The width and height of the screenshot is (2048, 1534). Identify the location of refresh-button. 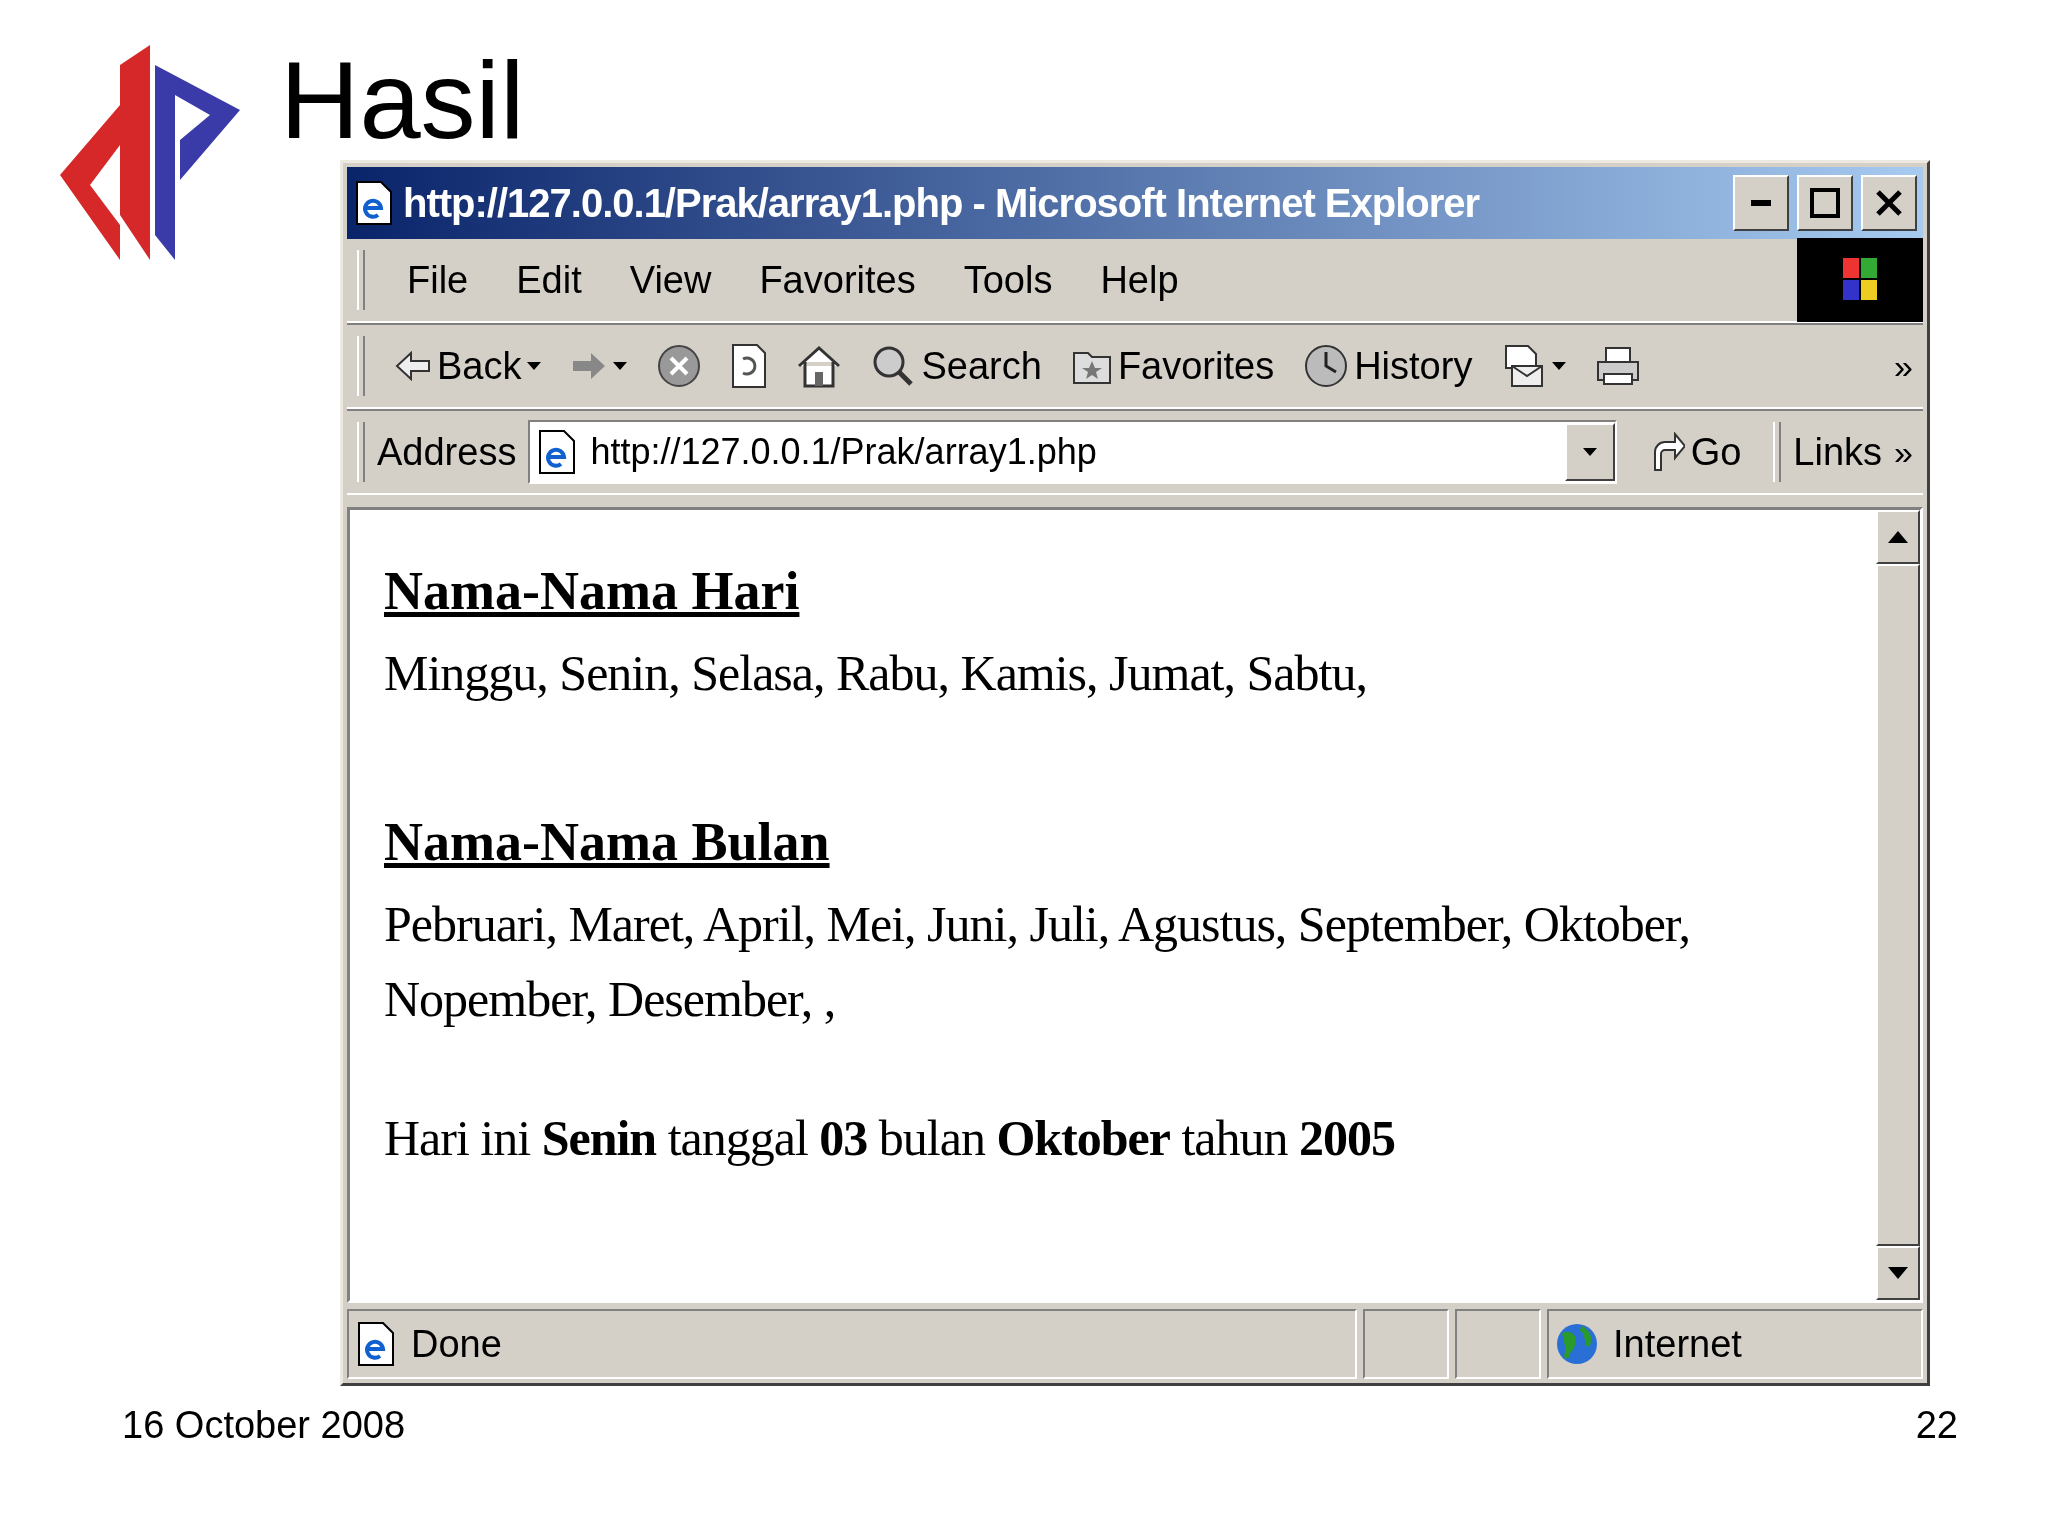
(749, 366).